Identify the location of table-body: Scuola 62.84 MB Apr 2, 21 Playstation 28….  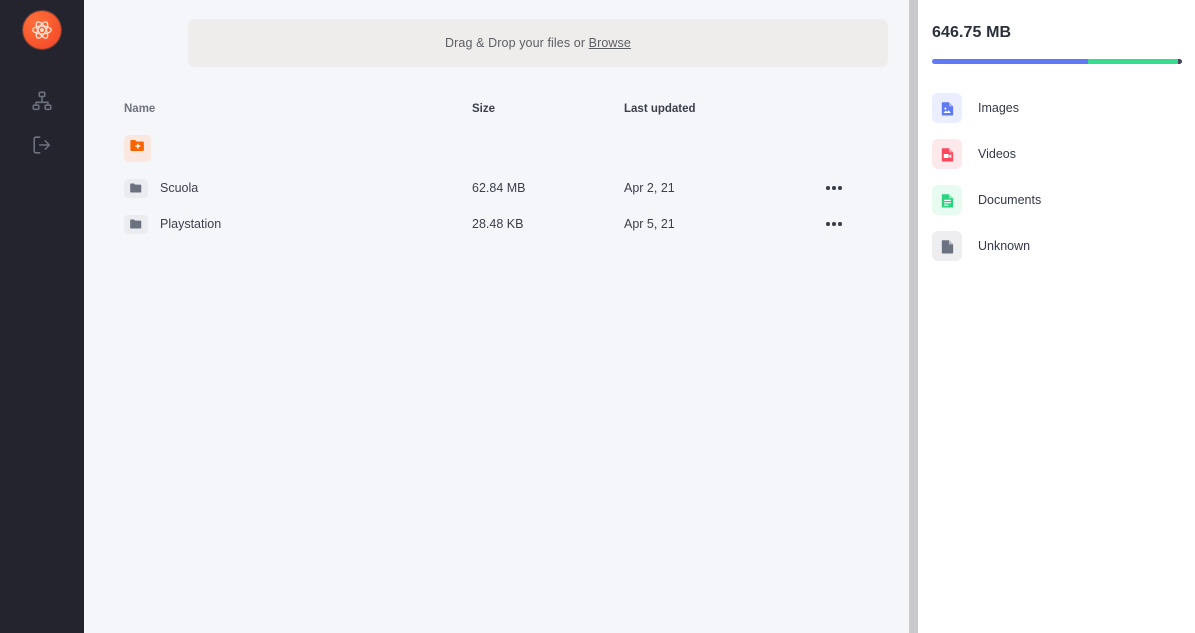
(509, 206).